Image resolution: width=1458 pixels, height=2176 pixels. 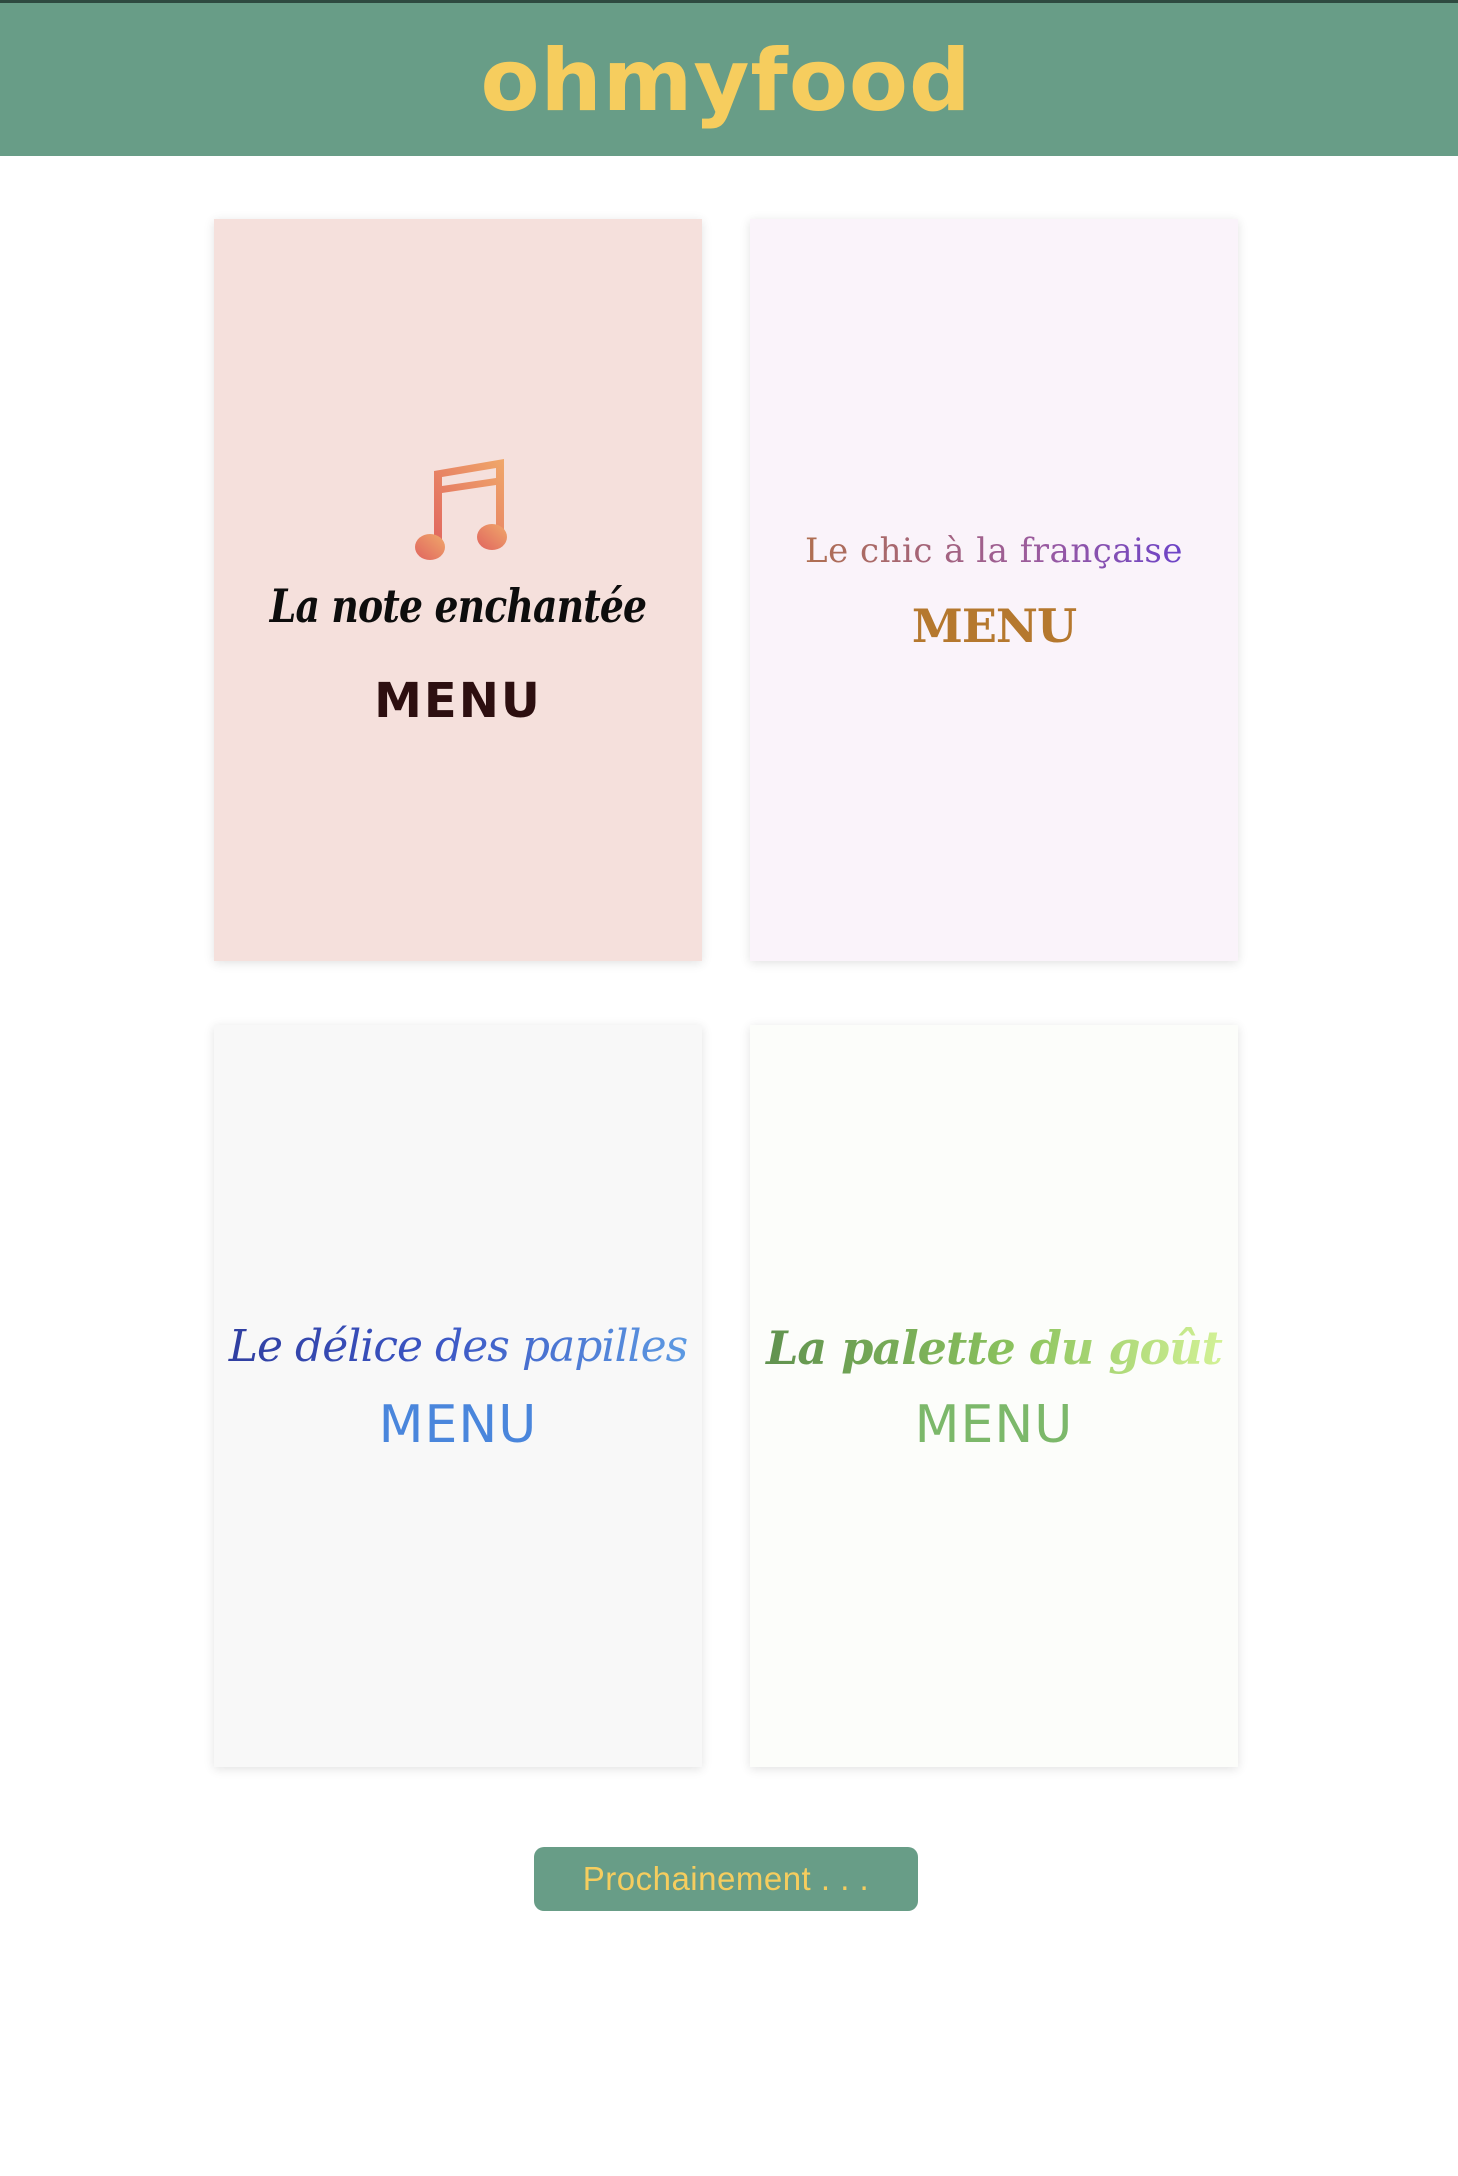 What do you see at coordinates (458, 606) in the screenshot?
I see `restaurant-name: La note enchantée` at bounding box center [458, 606].